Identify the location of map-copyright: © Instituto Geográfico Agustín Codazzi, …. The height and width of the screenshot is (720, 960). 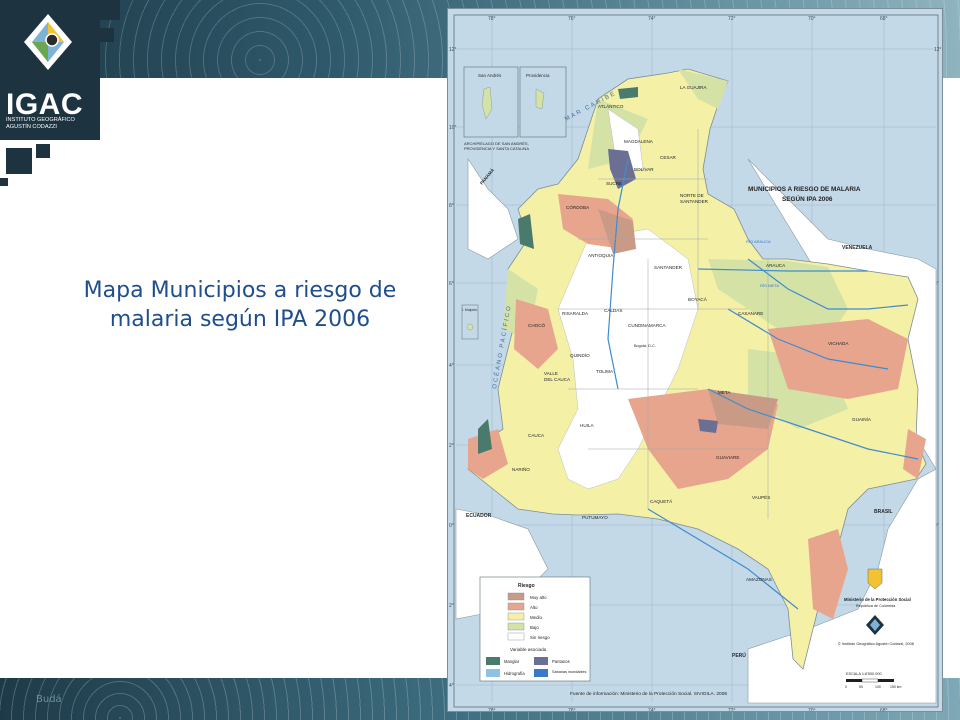
(876, 644).